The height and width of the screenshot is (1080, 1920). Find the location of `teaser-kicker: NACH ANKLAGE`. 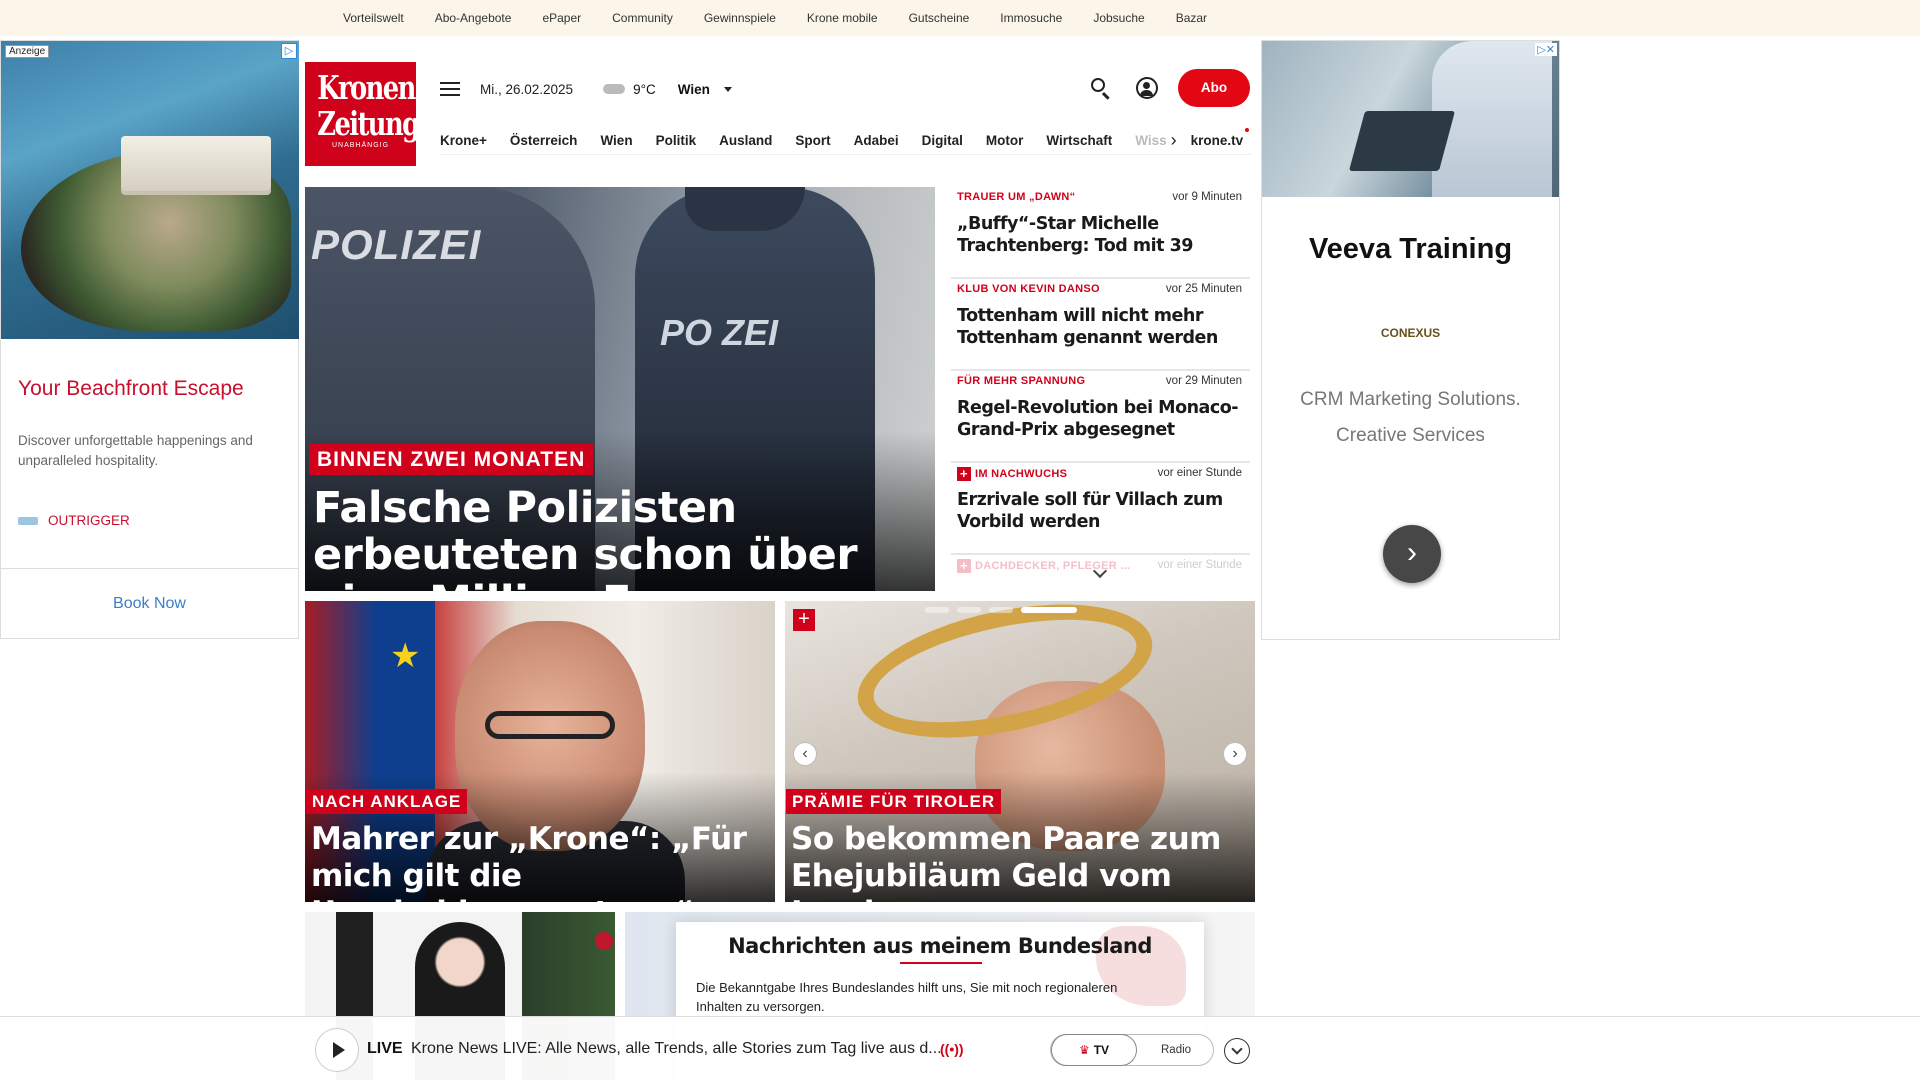

teaser-kicker: NACH ANKLAGE is located at coordinates (387, 801).